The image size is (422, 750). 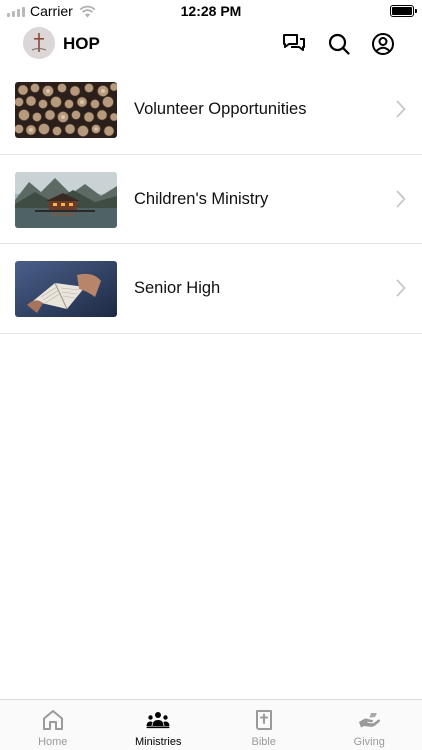 I want to click on people-icon, so click(x=158, y=720).